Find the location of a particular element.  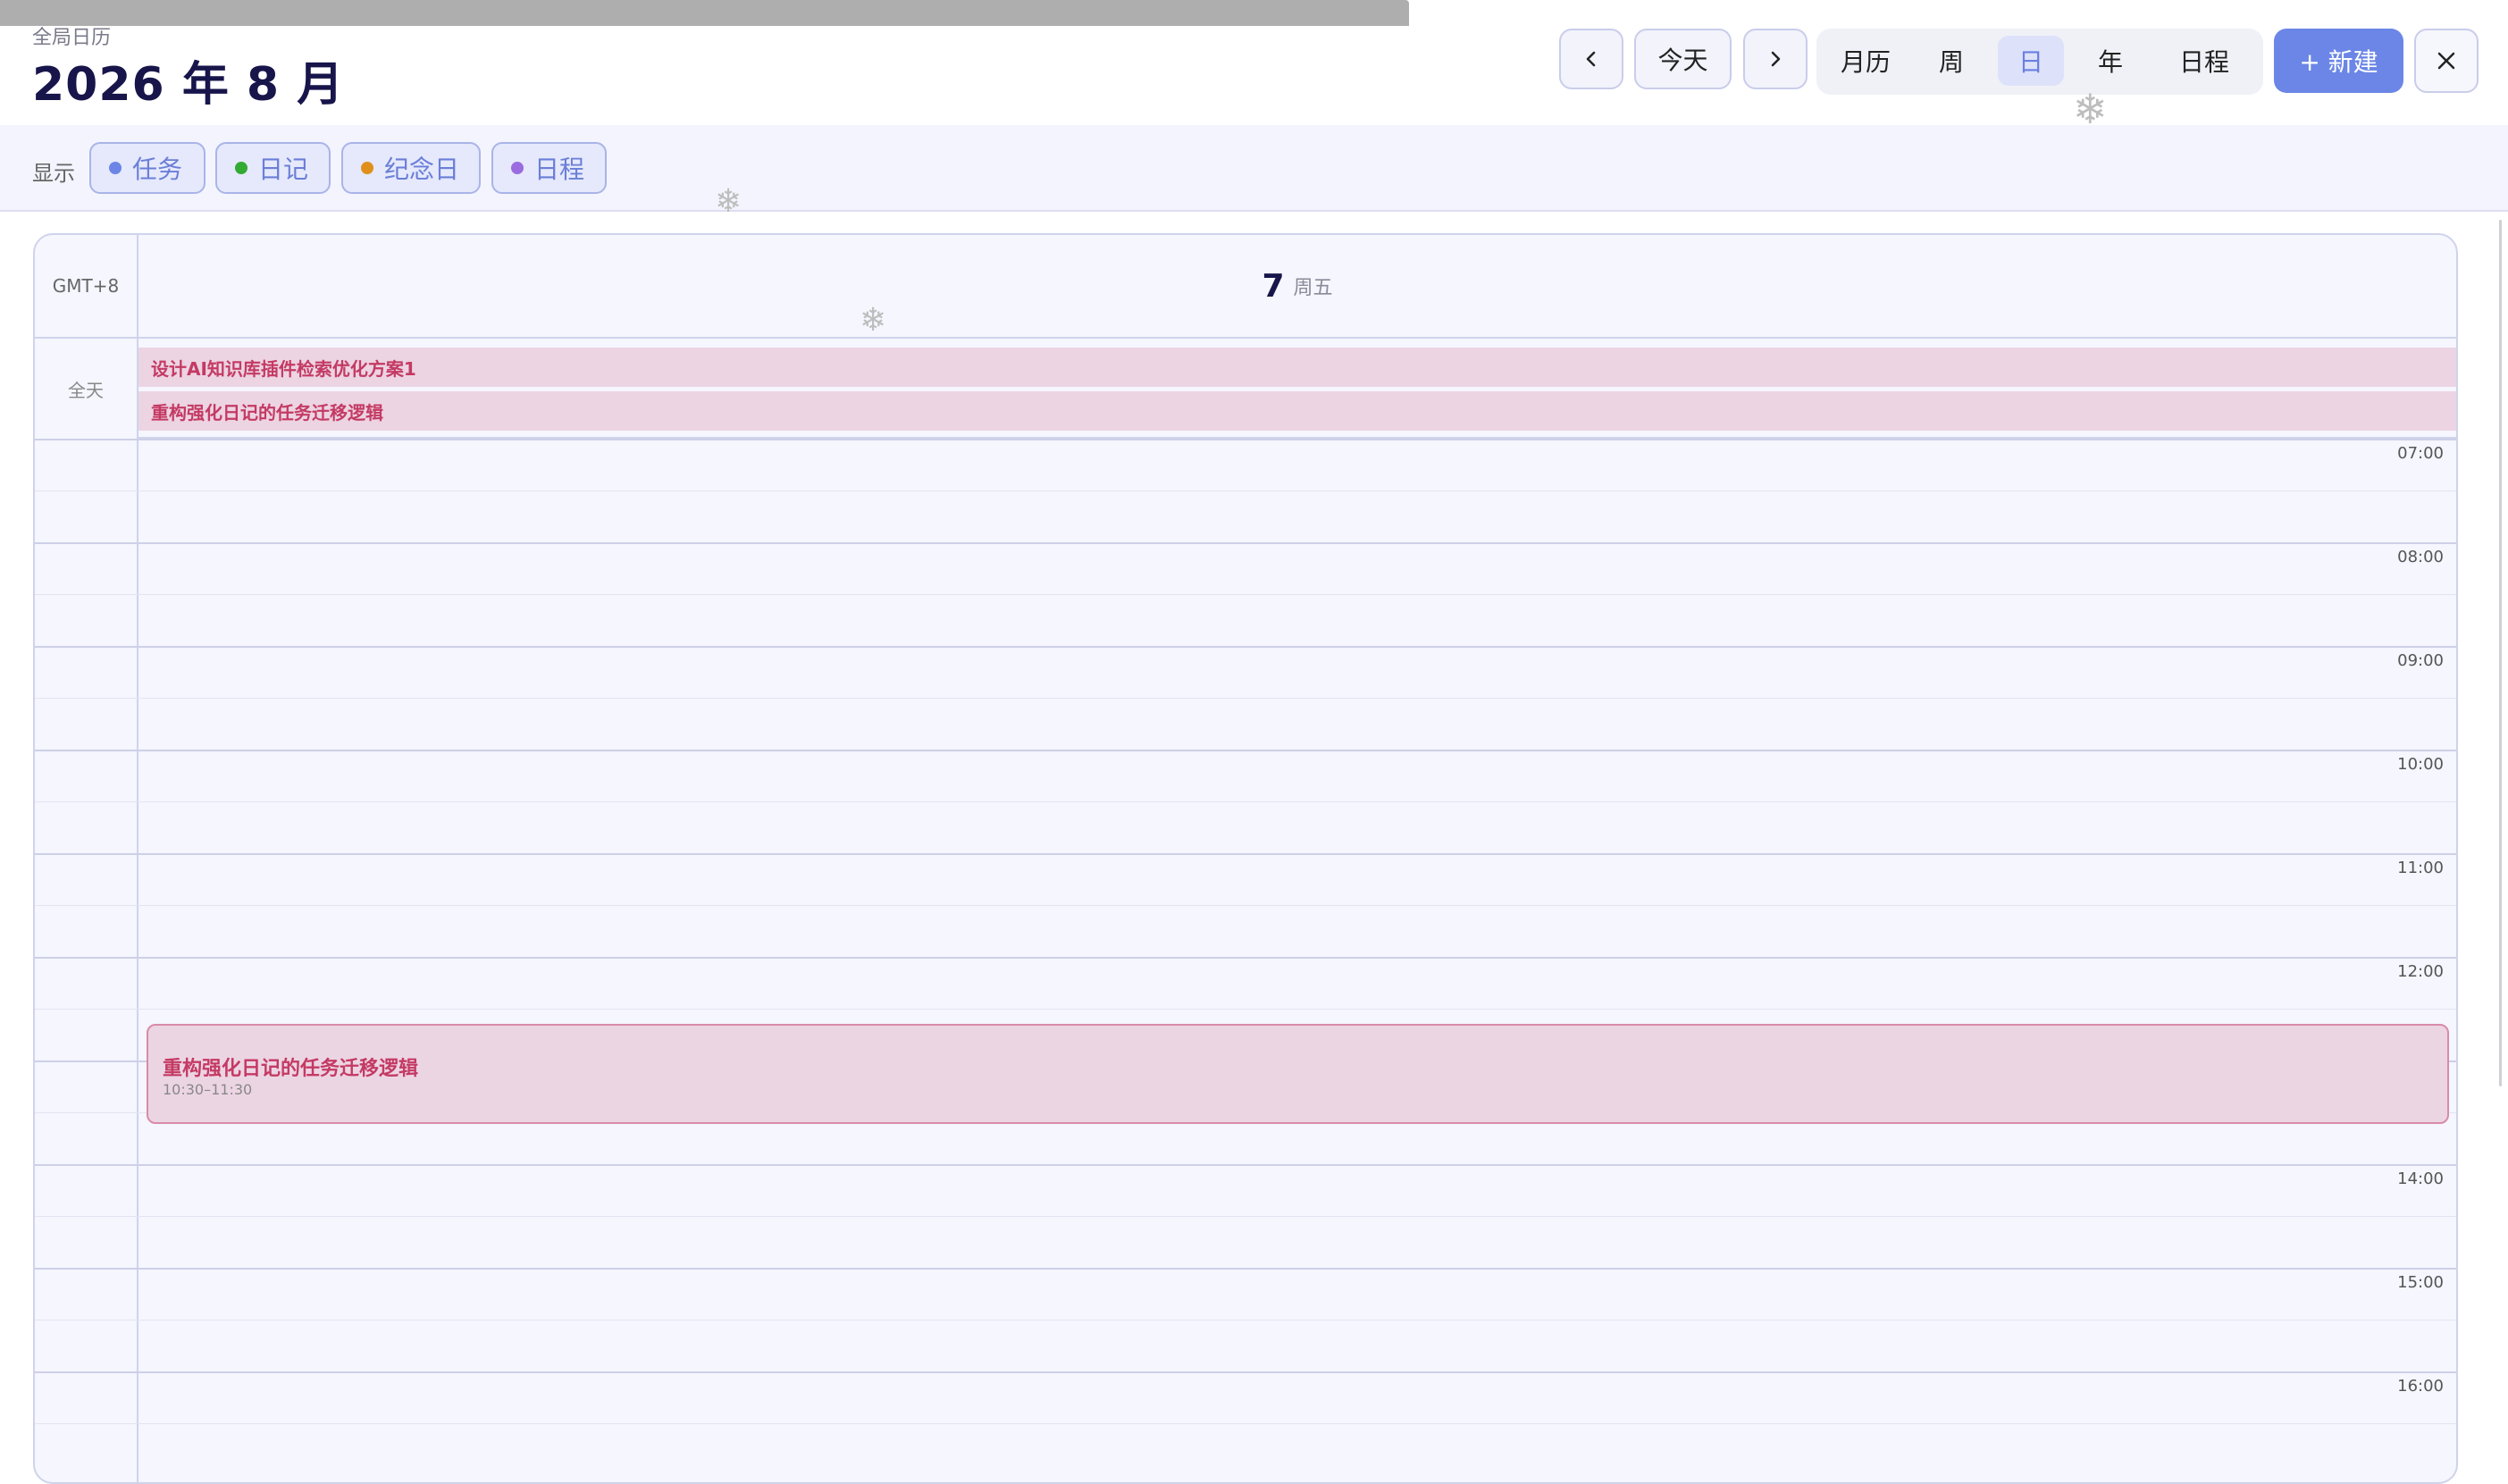

hour-row: 10:00 is located at coordinates (1246, 802).